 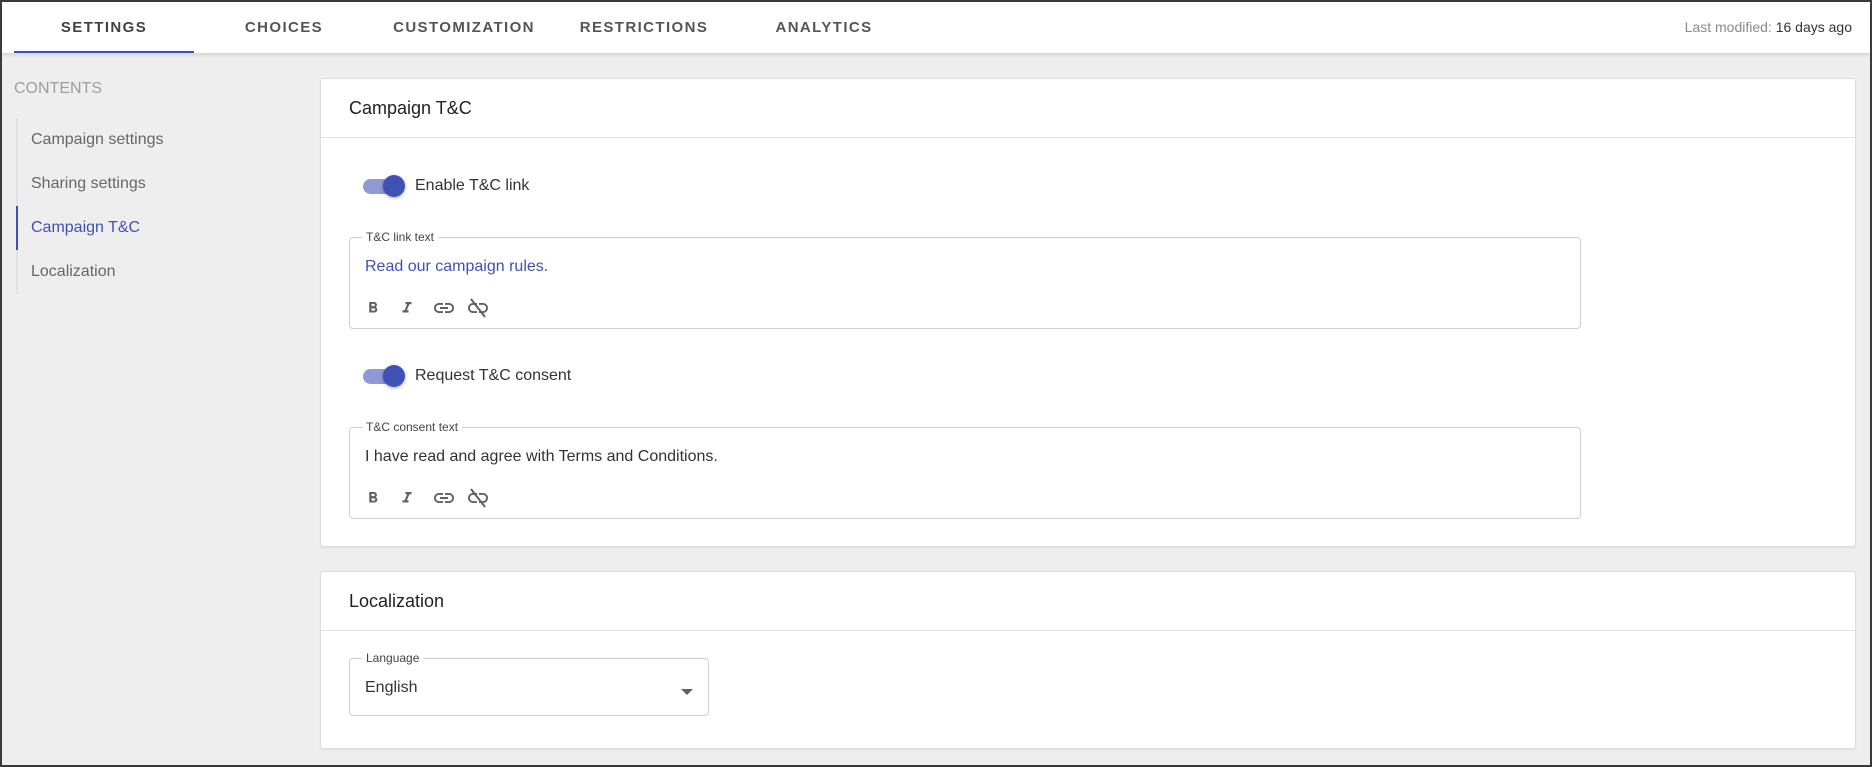 I want to click on enable-tc-link-label: Enable T&C link, so click(x=472, y=185).